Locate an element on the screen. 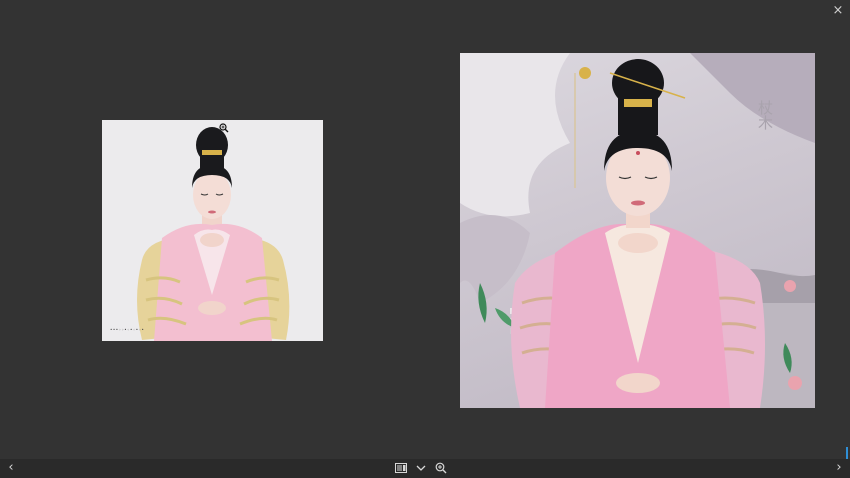  close-button: × is located at coordinates (838, 11).